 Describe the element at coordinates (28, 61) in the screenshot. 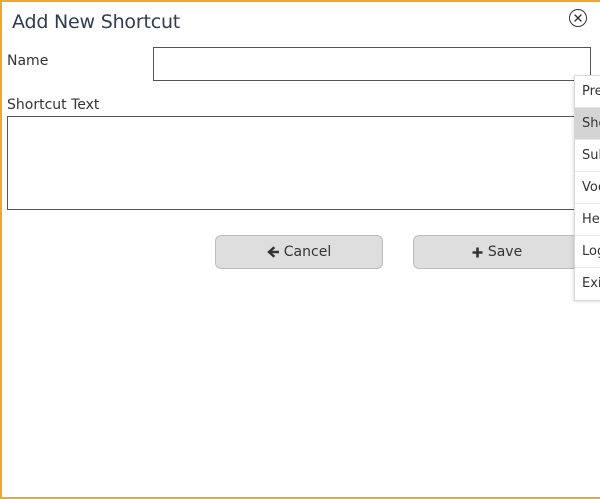

I see `name-label: Name` at that location.